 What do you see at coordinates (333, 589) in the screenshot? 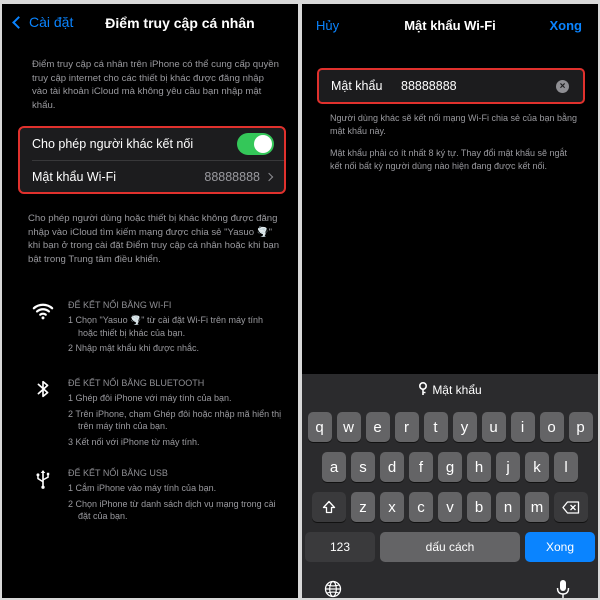
I see `globe-icon` at bounding box center [333, 589].